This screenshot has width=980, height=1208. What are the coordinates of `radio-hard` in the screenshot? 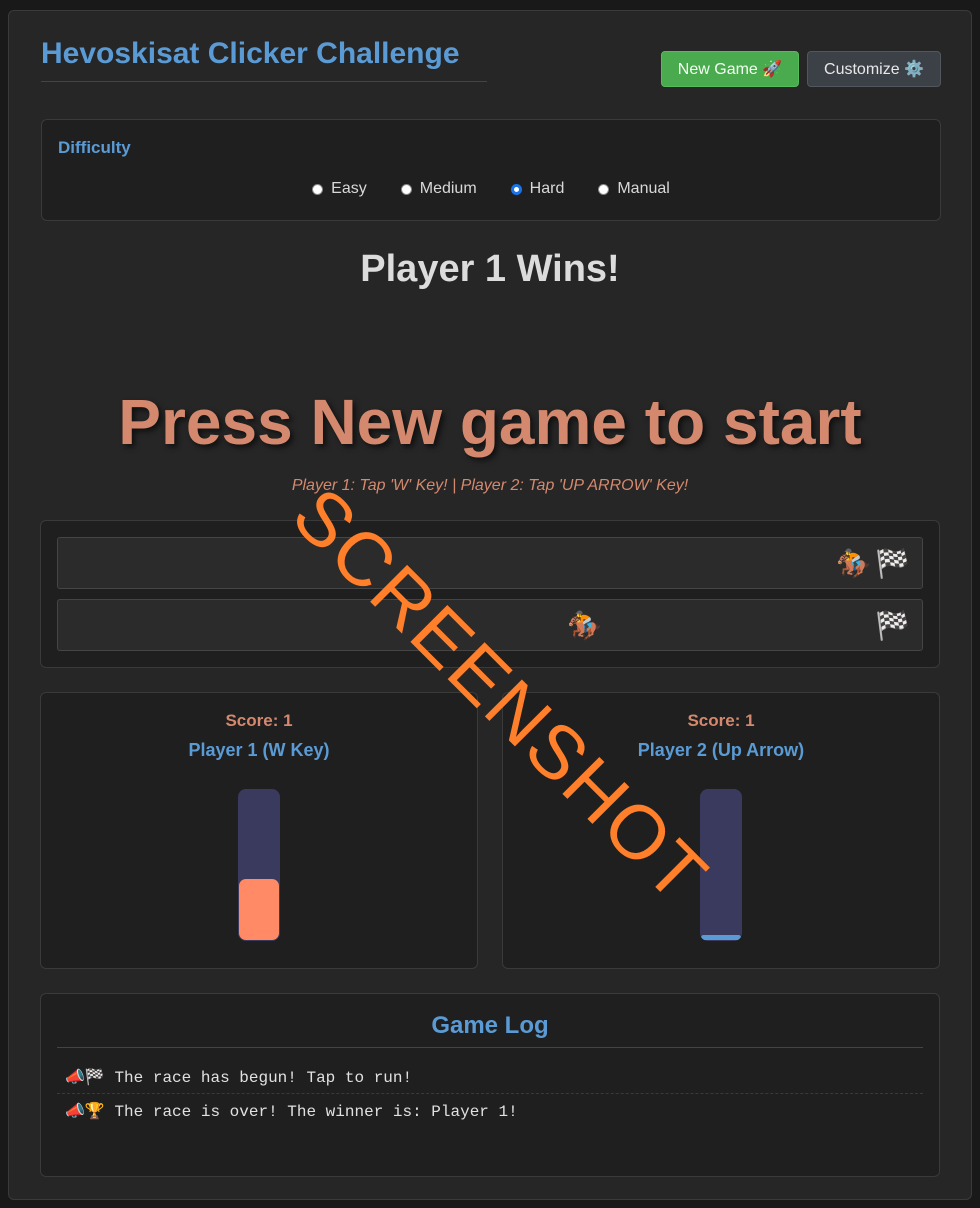 It's located at (516, 189).